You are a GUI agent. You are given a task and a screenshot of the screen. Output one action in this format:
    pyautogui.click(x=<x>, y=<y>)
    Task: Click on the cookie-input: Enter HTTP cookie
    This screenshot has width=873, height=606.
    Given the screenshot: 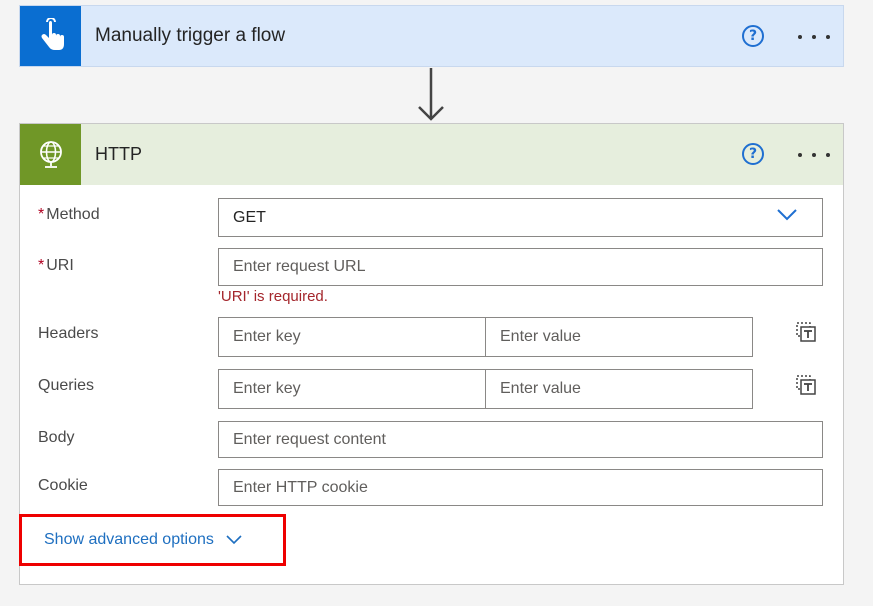 What is the action you would take?
    pyautogui.click(x=520, y=487)
    